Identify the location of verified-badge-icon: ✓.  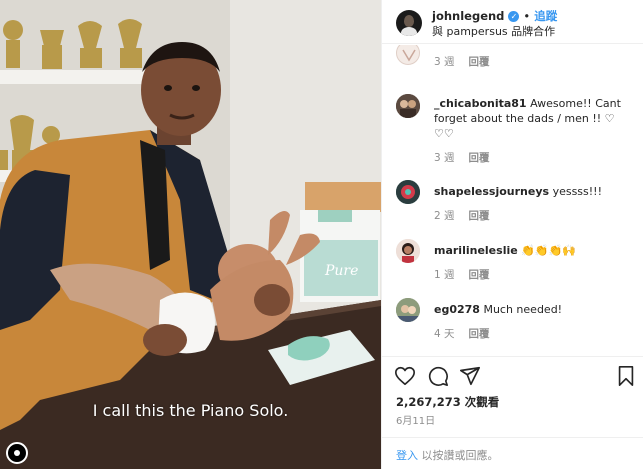
(514, 16).